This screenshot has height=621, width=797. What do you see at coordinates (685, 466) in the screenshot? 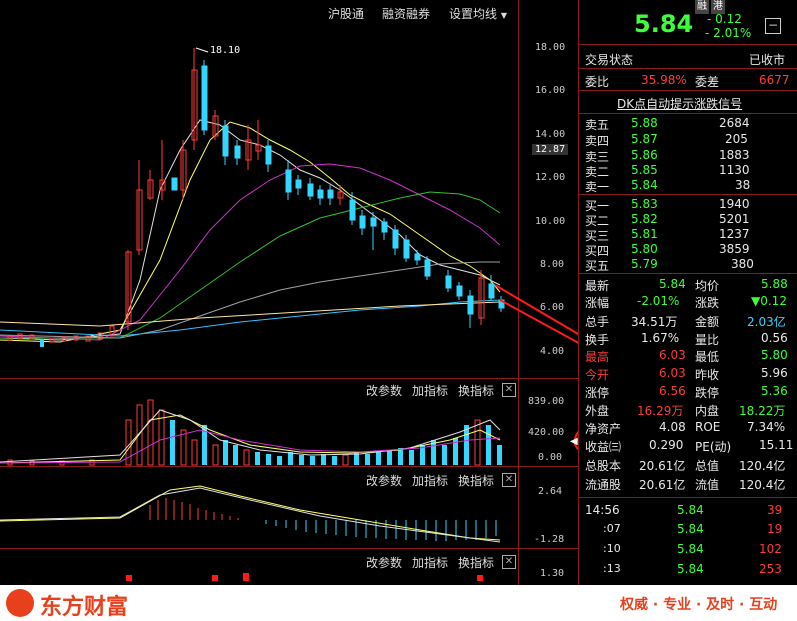
I see `stat-row: 总股本 20.61亿 总值 120.4亿` at bounding box center [685, 466].